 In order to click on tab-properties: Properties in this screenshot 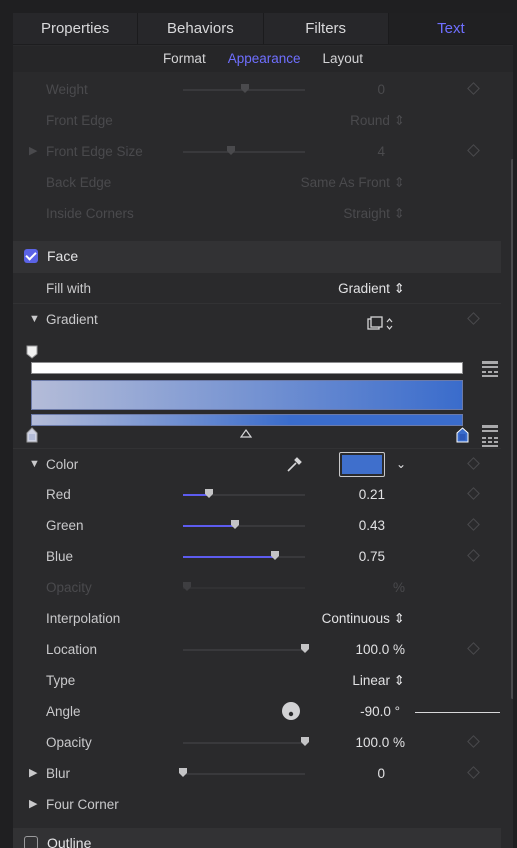, I will do `click(76, 28)`.